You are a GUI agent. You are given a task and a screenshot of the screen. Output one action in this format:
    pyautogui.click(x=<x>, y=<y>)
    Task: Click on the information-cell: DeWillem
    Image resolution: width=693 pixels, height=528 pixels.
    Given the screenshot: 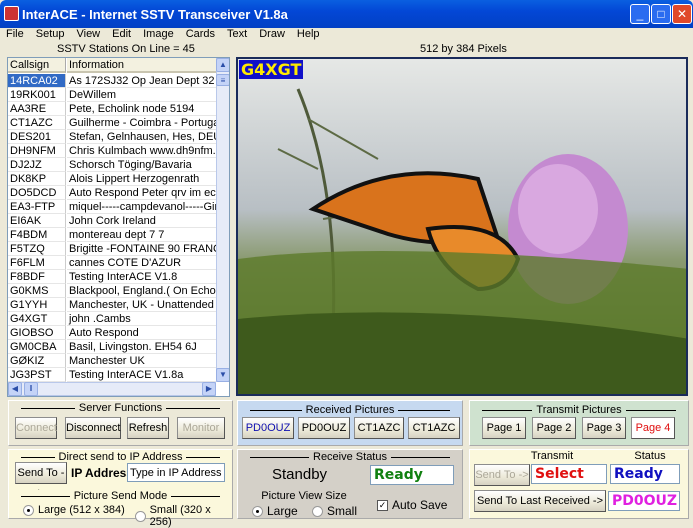 What is the action you would take?
    pyautogui.click(x=142, y=95)
    